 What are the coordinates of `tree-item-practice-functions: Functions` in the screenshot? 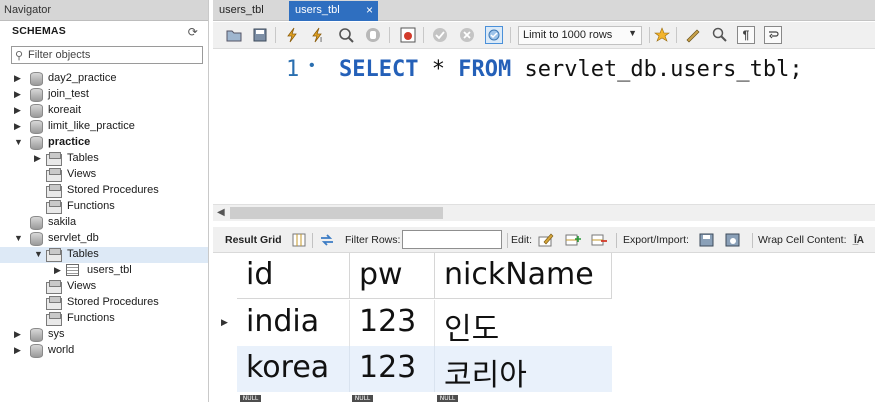 It's located at (104, 207).